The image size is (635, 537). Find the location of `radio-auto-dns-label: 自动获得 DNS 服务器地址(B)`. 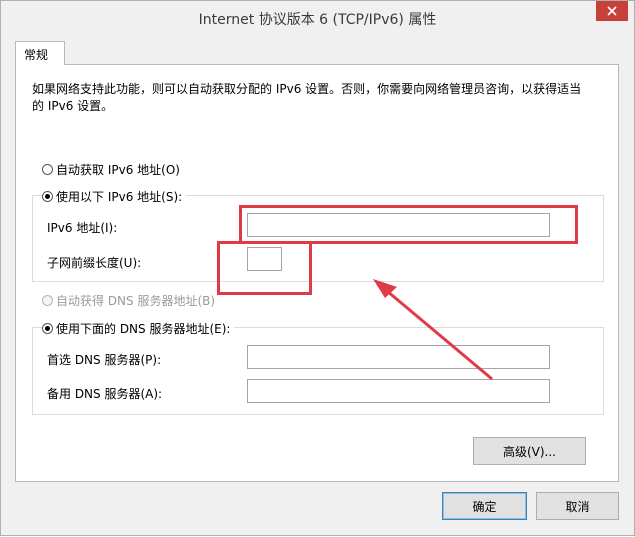

radio-auto-dns-label: 自动获得 DNS 服务器地址(B) is located at coordinates (136, 301).